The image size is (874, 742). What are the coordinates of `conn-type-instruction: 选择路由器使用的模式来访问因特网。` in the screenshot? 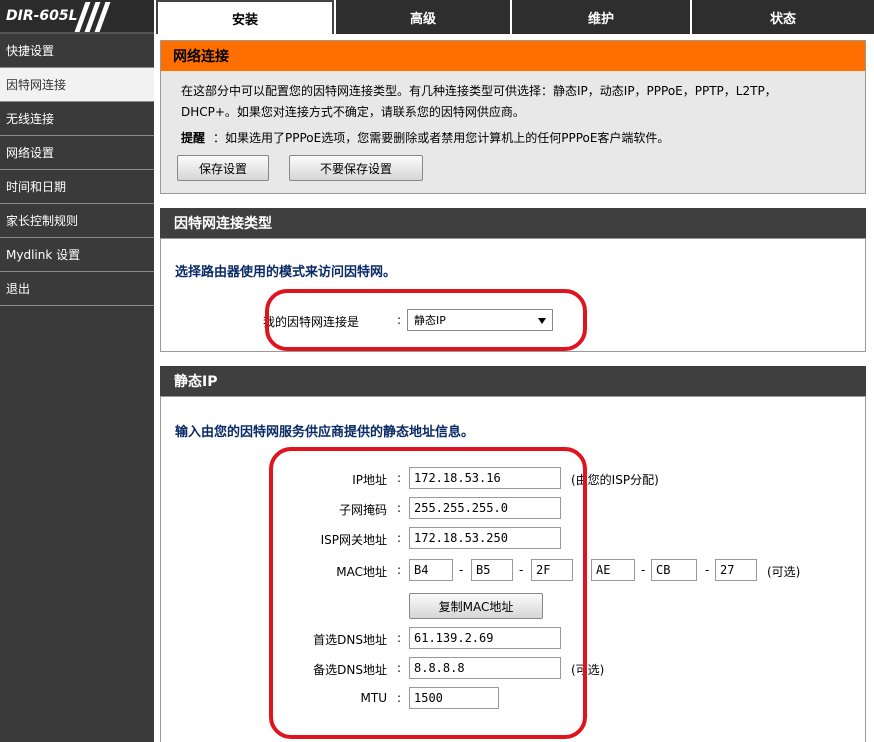 It's located at (286, 272).